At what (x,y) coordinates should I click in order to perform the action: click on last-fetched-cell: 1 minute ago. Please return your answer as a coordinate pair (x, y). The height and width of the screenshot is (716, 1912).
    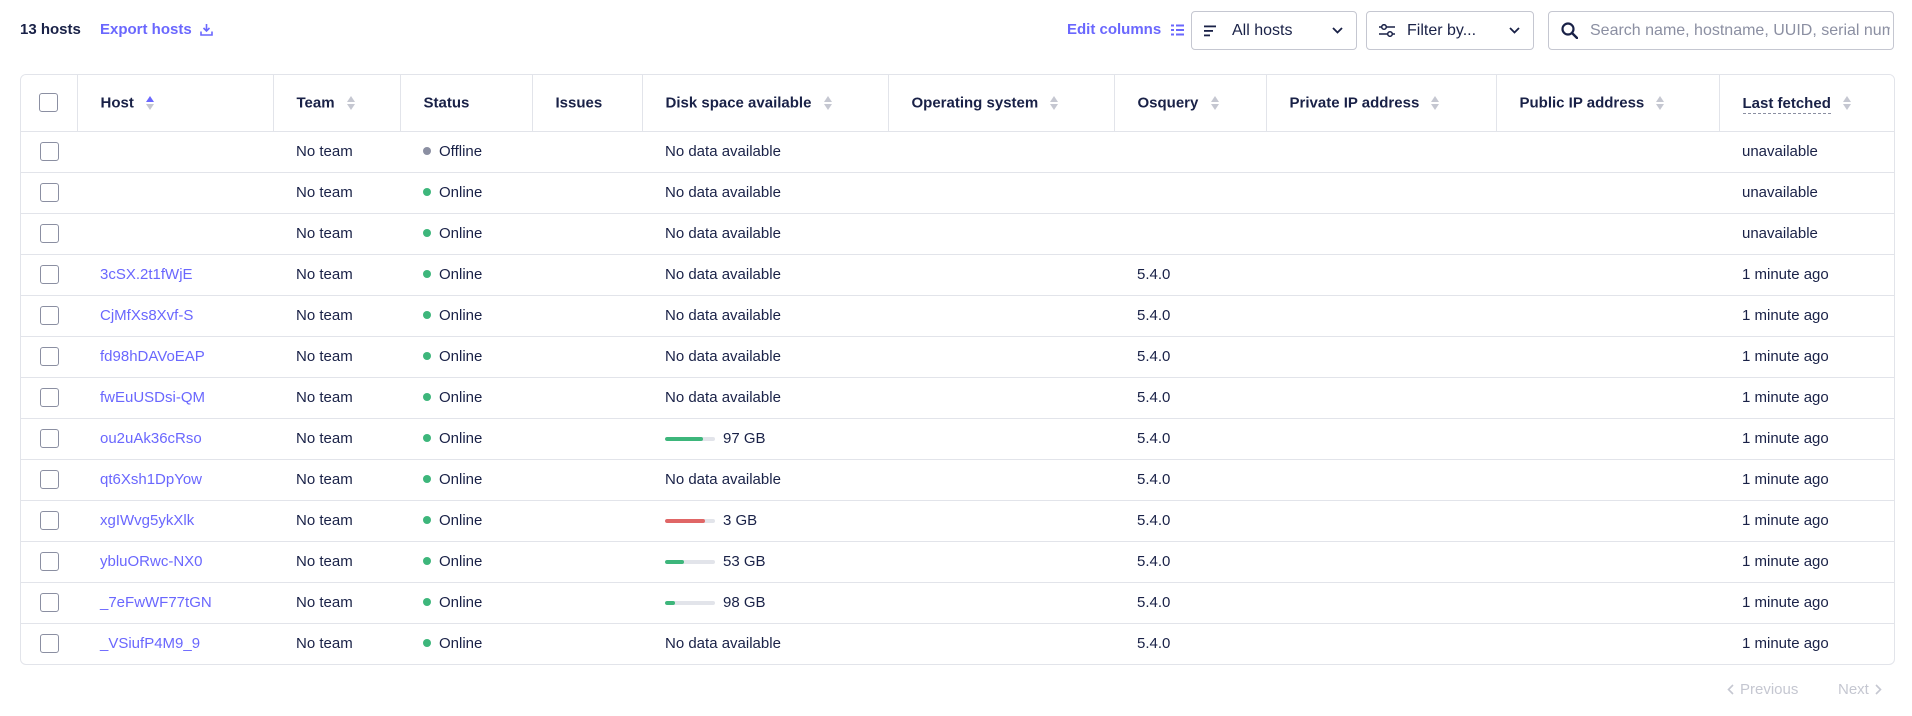
    Looking at the image, I should click on (1806, 398).